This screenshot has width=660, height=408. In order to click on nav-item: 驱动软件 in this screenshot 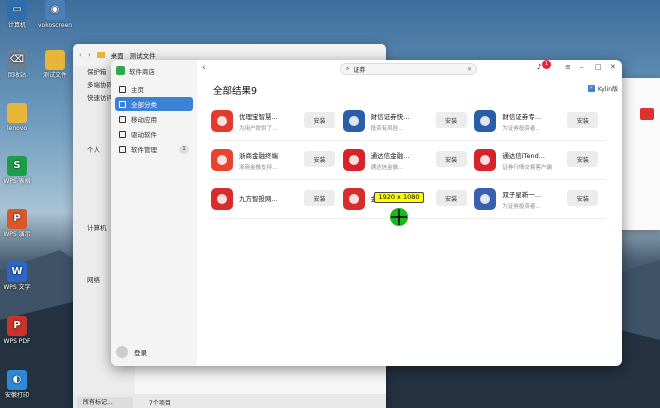, I will do `click(154, 134)`.